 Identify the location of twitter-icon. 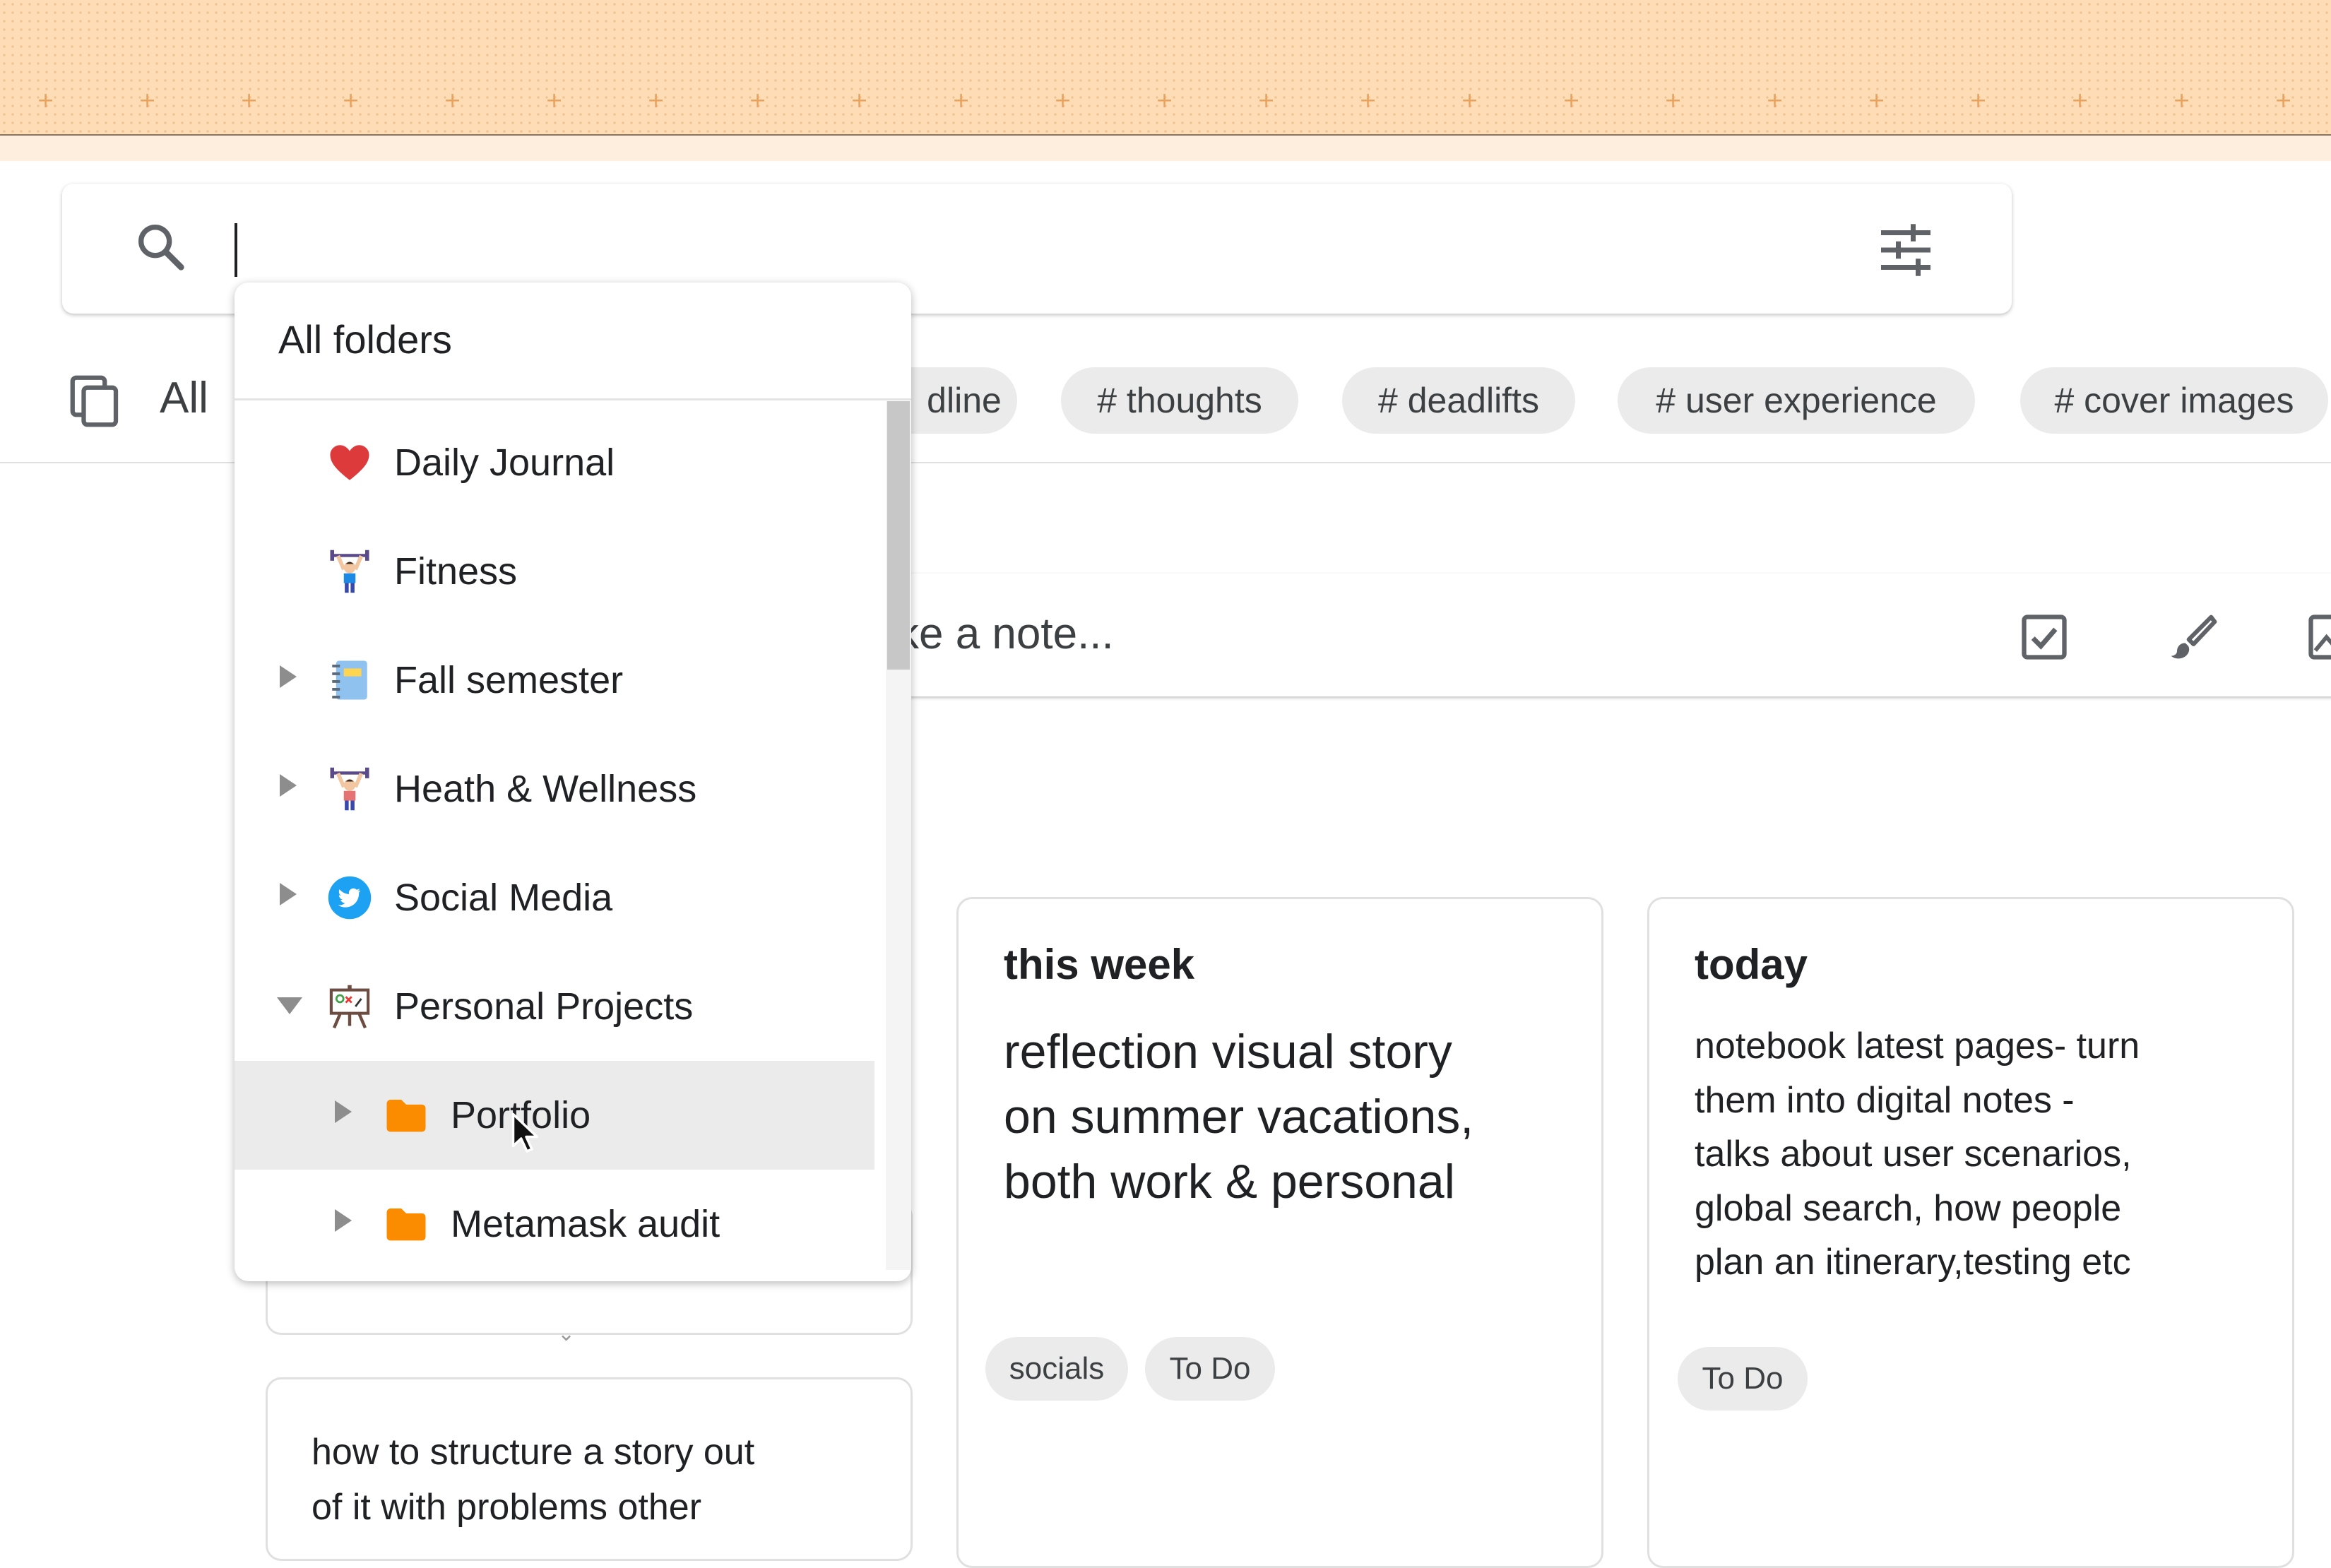
(349, 898).